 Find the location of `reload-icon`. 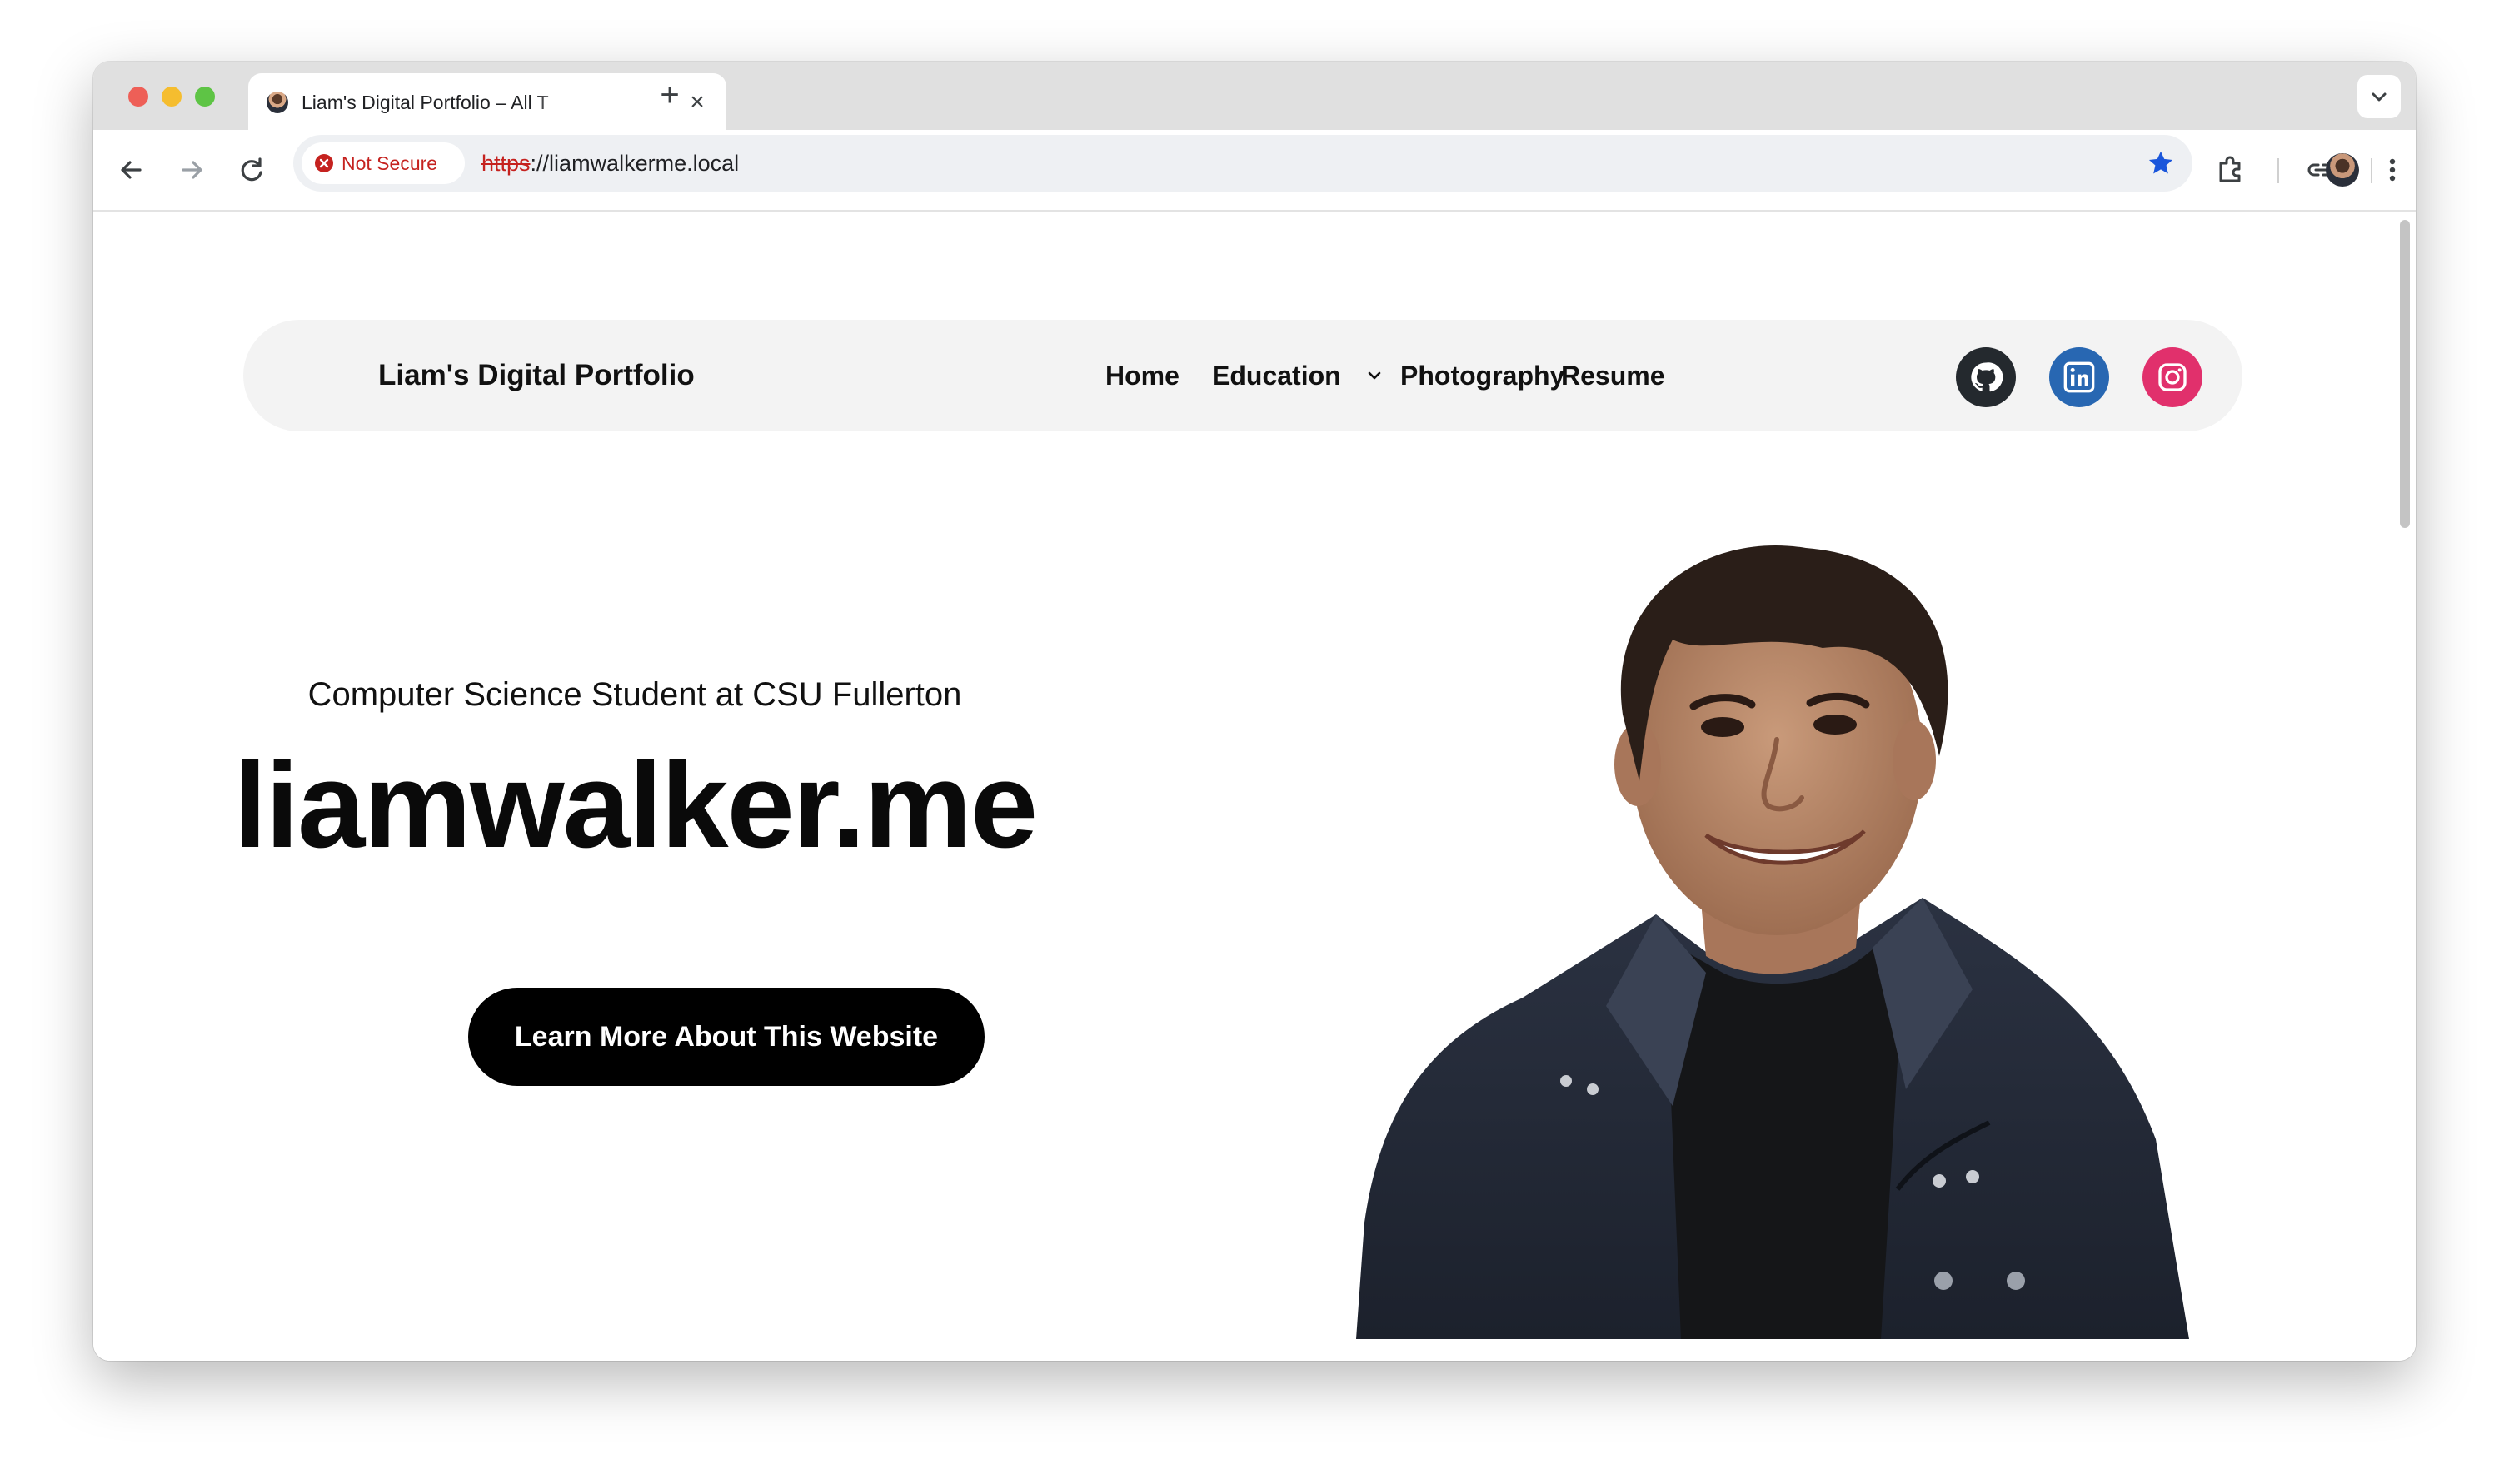

reload-icon is located at coordinates (251, 169).